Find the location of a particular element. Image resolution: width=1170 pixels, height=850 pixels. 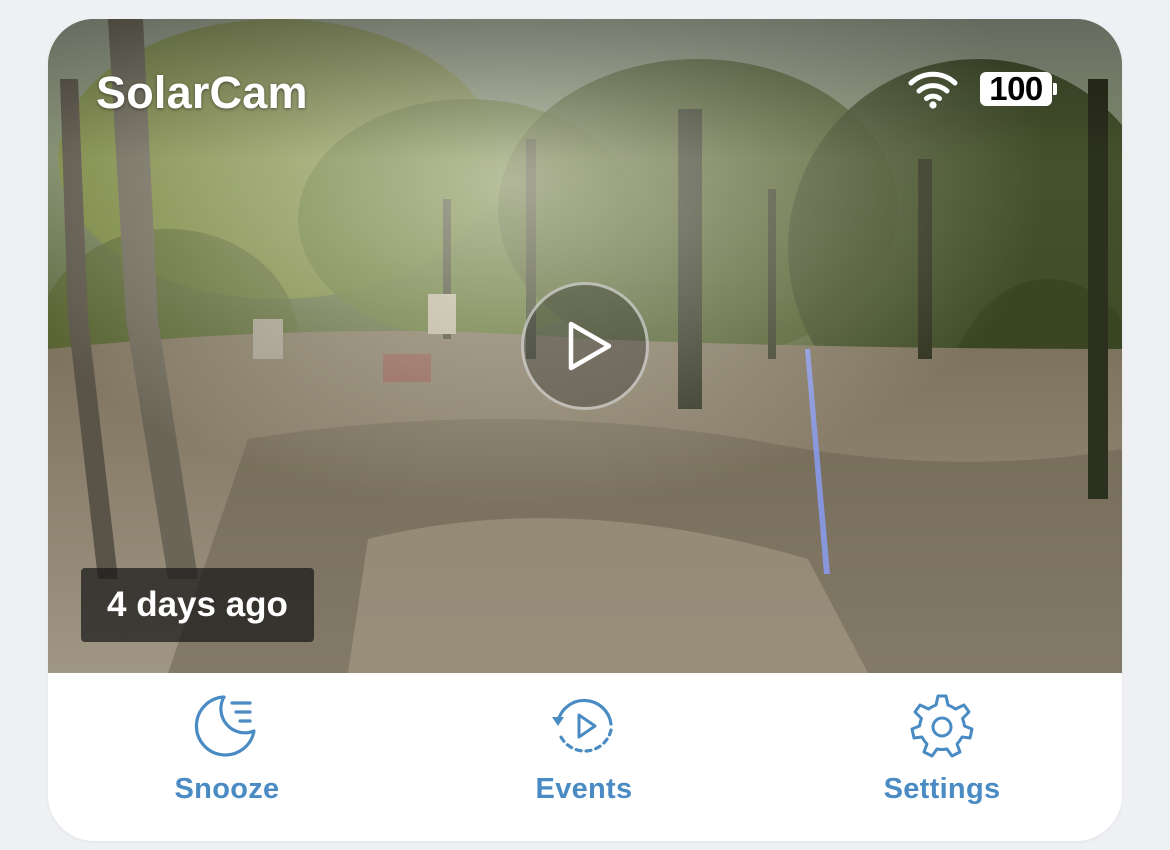

camera-name: SolarCam is located at coordinates (202, 92).